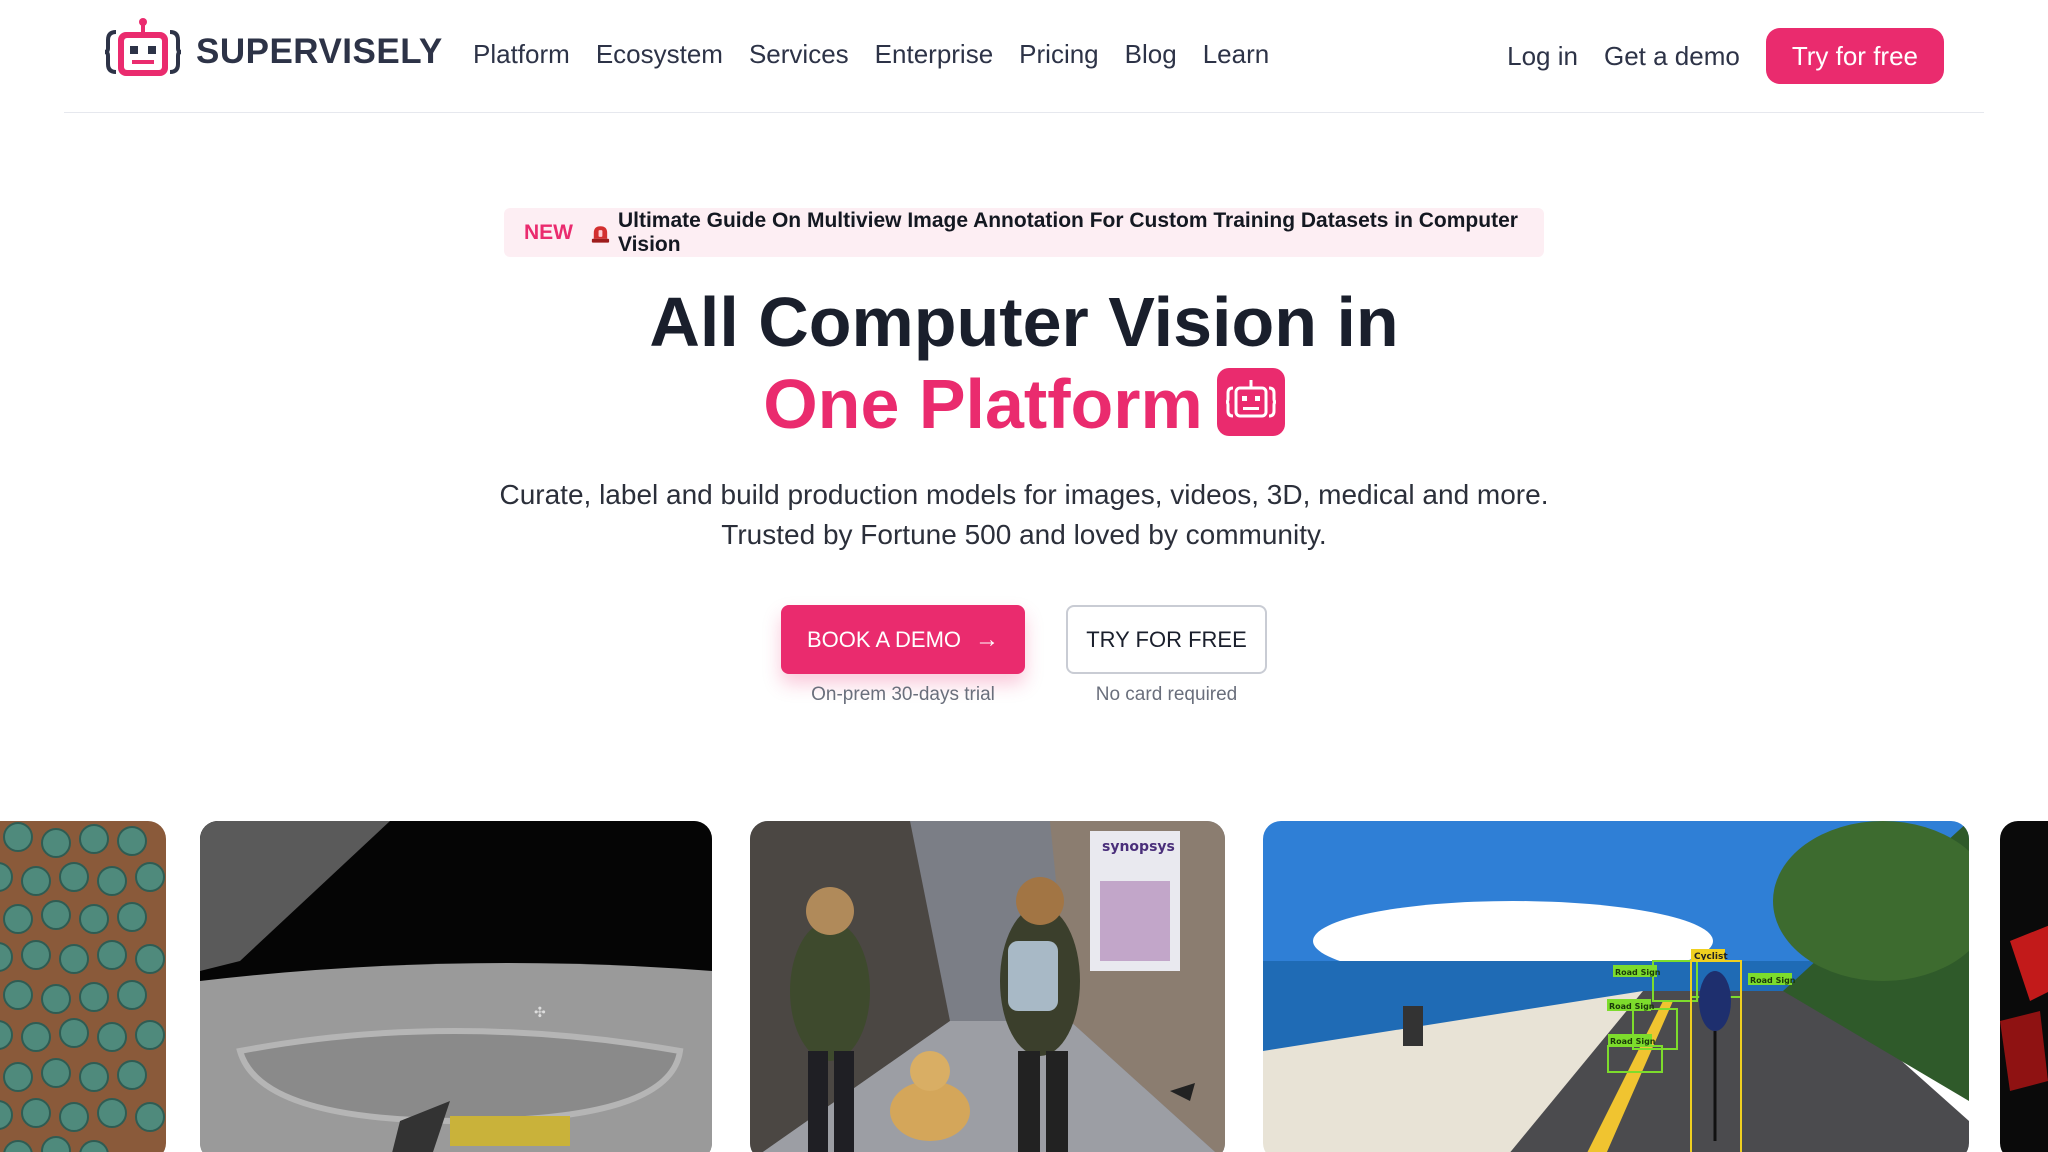  I want to click on nav-platform: Platform, so click(521, 54).